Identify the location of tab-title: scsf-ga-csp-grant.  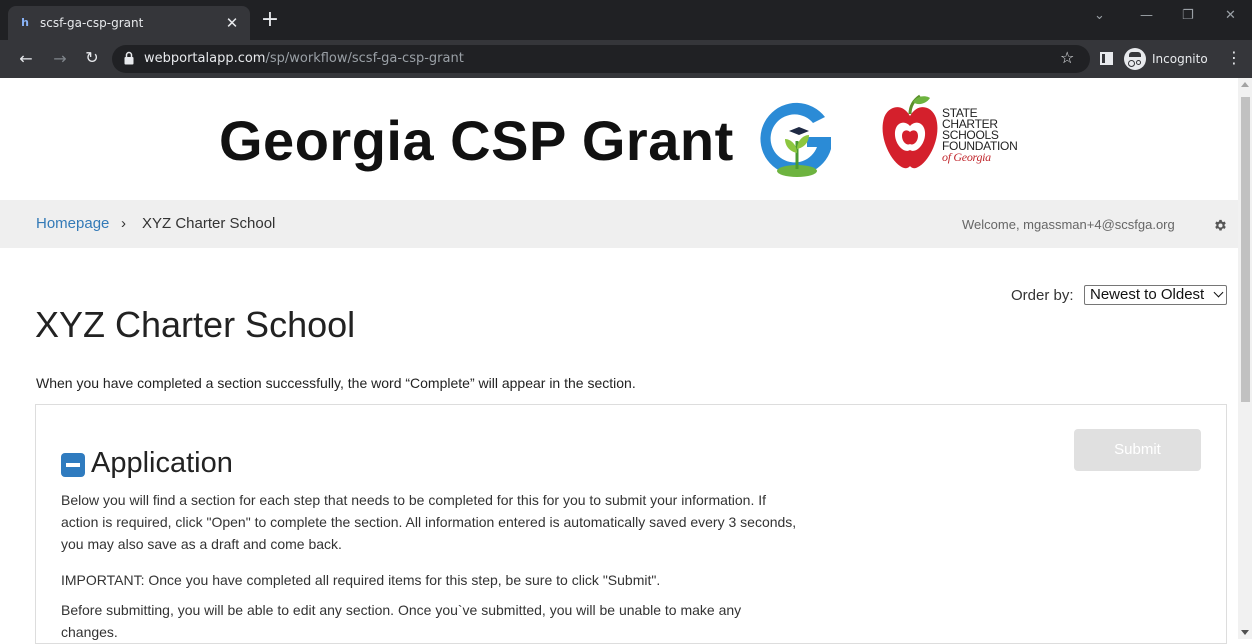
(92, 23).